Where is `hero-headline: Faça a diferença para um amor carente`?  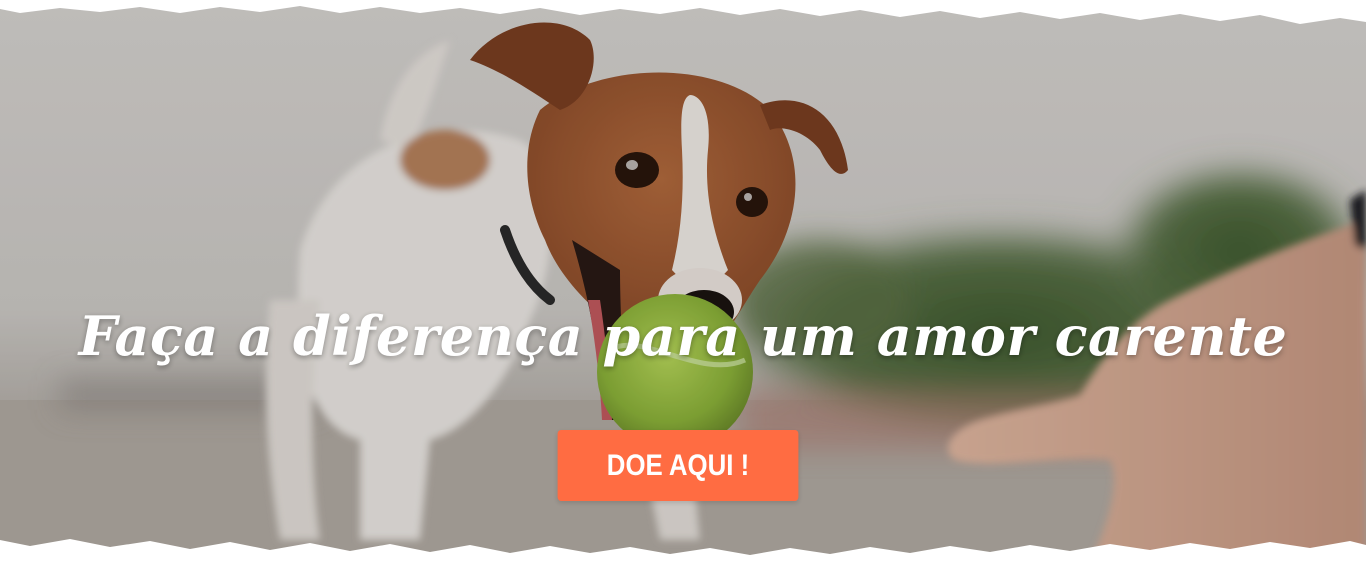
hero-headline: Faça a diferença para um amor carente is located at coordinates (683, 336).